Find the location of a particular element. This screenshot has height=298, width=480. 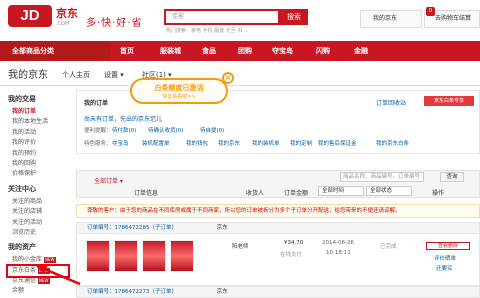

baitiao-promo-button: 京东白条专享 is located at coordinates (449, 101).